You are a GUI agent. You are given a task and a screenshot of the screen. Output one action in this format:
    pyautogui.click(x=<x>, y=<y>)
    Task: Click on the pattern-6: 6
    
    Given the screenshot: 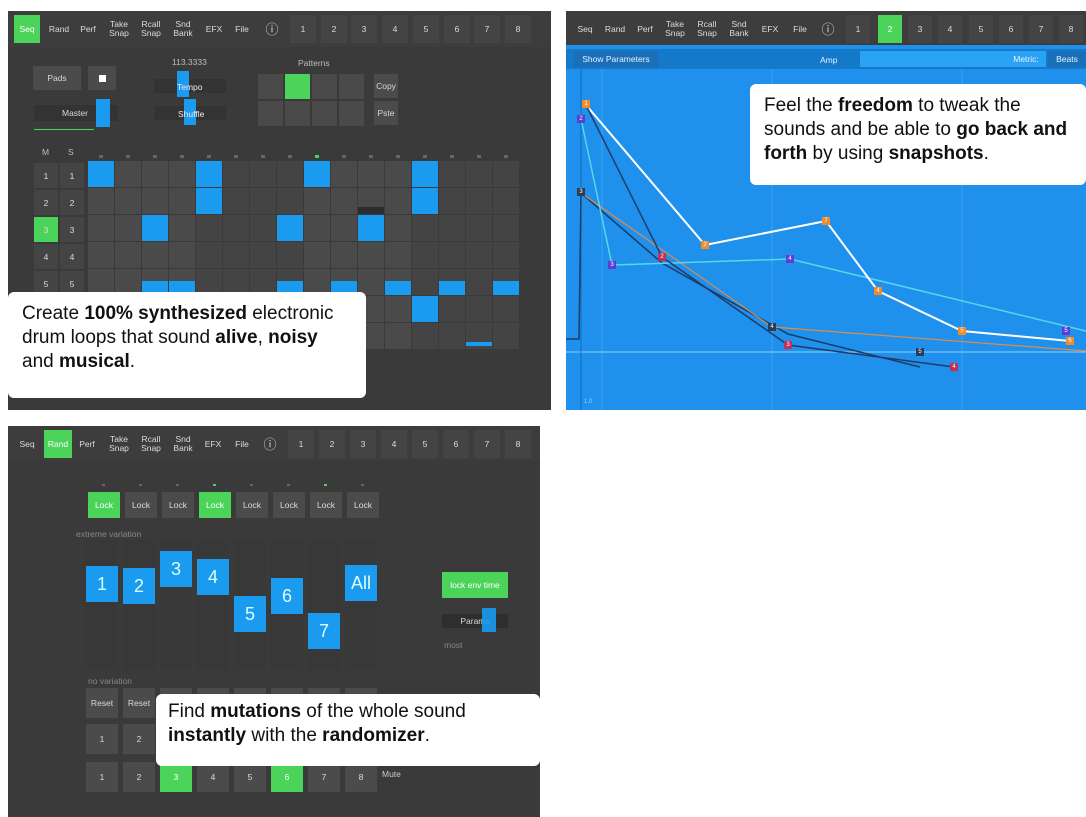 What is the action you would take?
    pyautogui.click(x=456, y=444)
    